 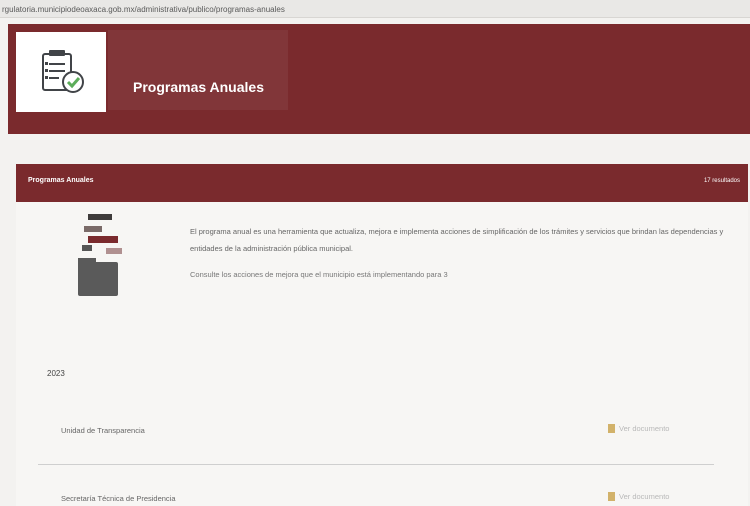 What do you see at coordinates (198, 70) in the screenshot?
I see `hero-overlay` at bounding box center [198, 70].